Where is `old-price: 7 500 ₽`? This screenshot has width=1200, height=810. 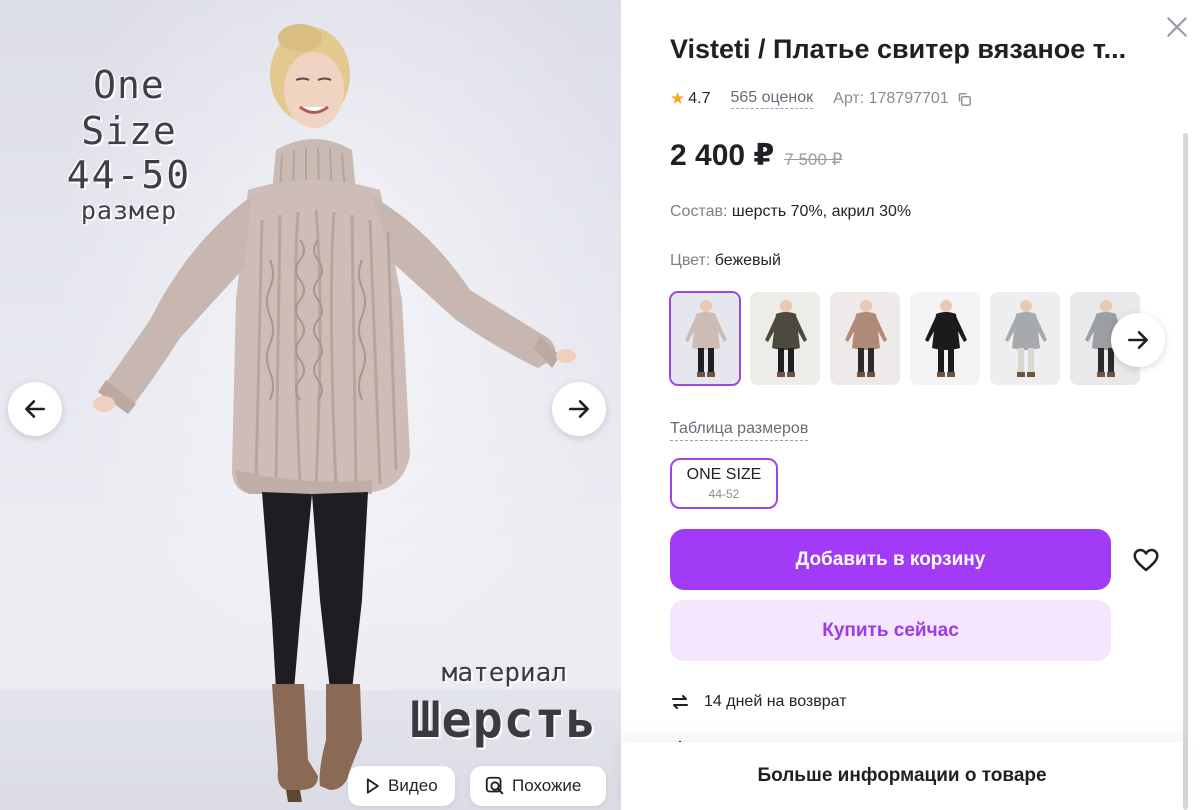
old-price: 7 500 ₽ is located at coordinates (813, 159).